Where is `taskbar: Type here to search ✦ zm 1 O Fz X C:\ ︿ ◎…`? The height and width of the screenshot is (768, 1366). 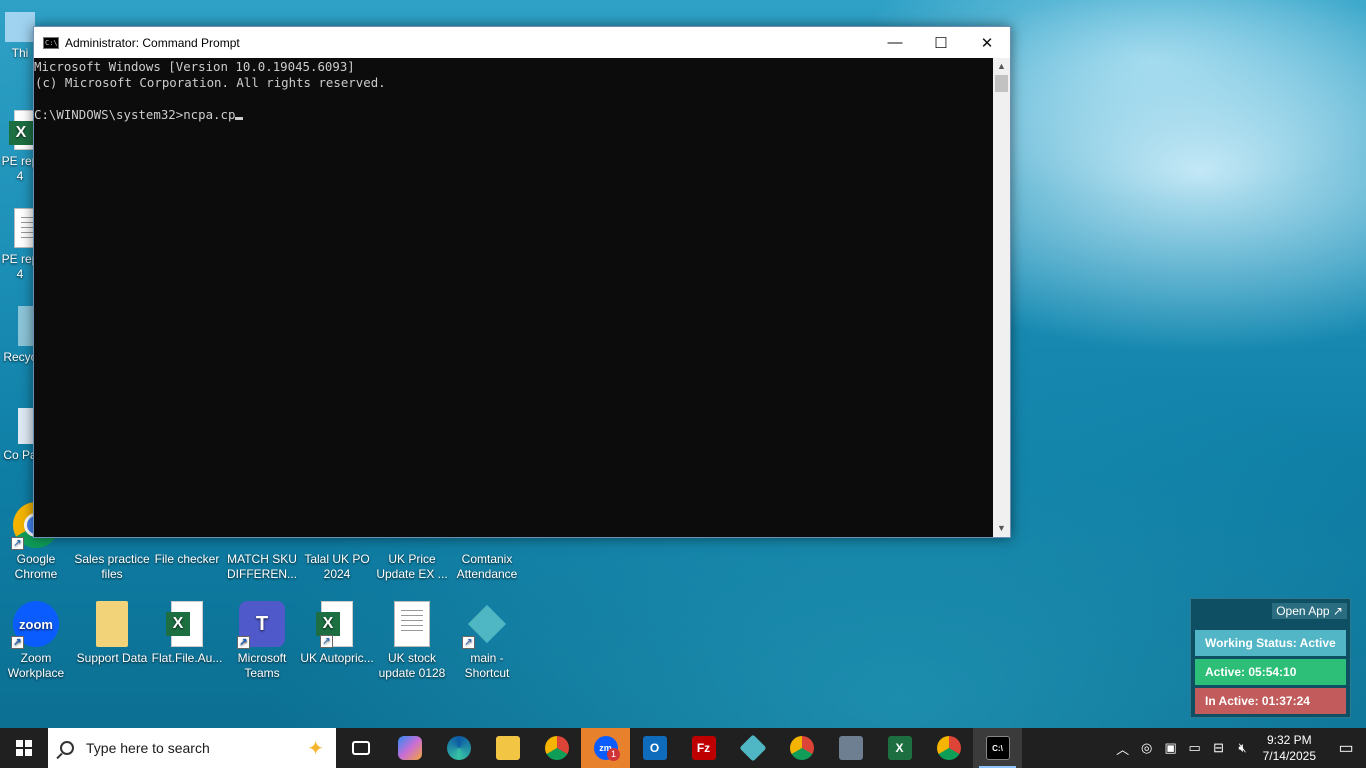 taskbar: Type here to search ✦ zm 1 O Fz X C:\ ︿ ◎… is located at coordinates (683, 748).